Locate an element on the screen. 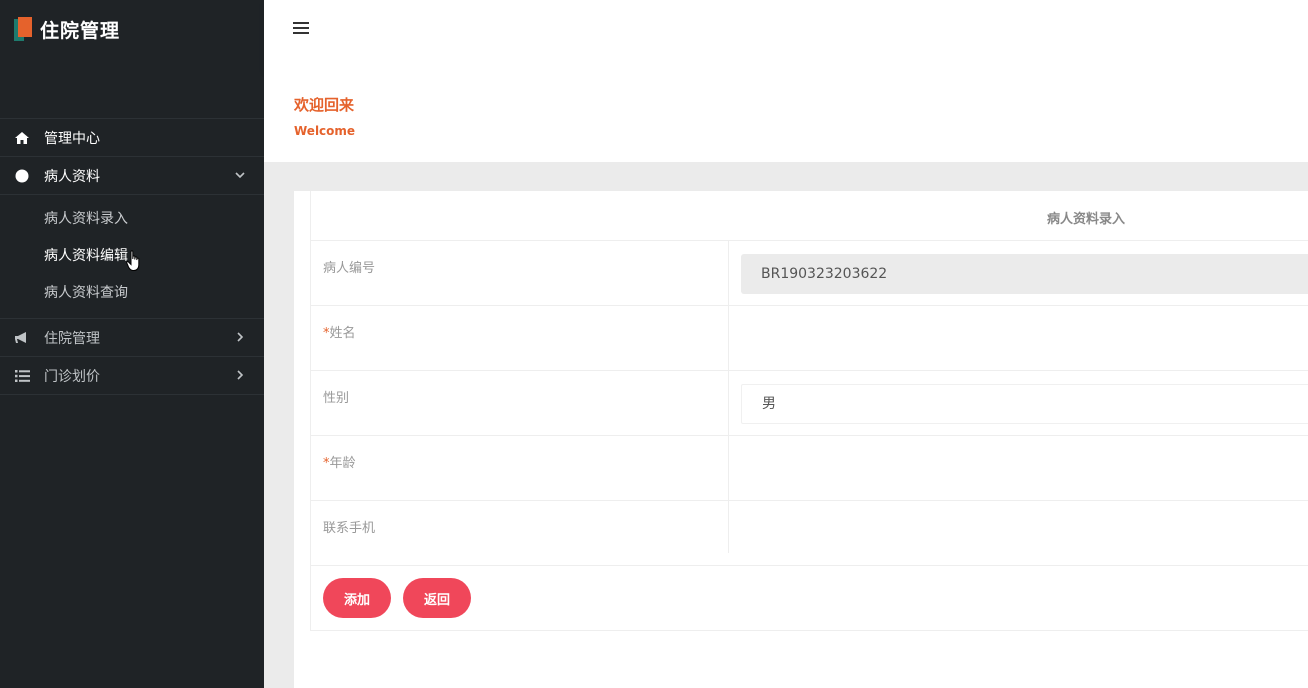 The width and height of the screenshot is (1308, 688). logo-icon is located at coordinates (24, 29).